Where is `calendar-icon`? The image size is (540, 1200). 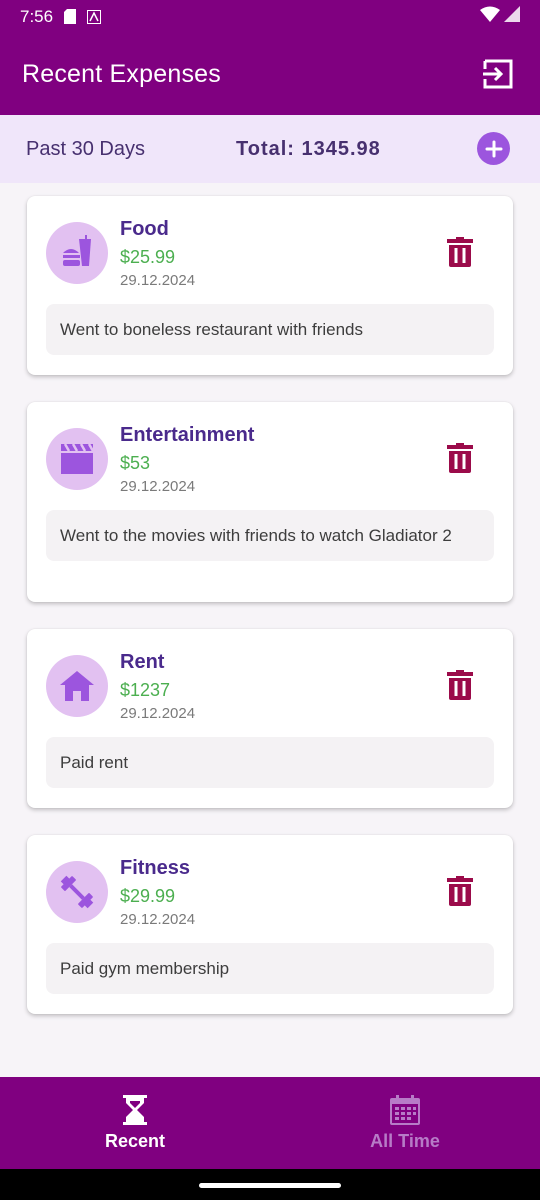 calendar-icon is located at coordinates (405, 1109).